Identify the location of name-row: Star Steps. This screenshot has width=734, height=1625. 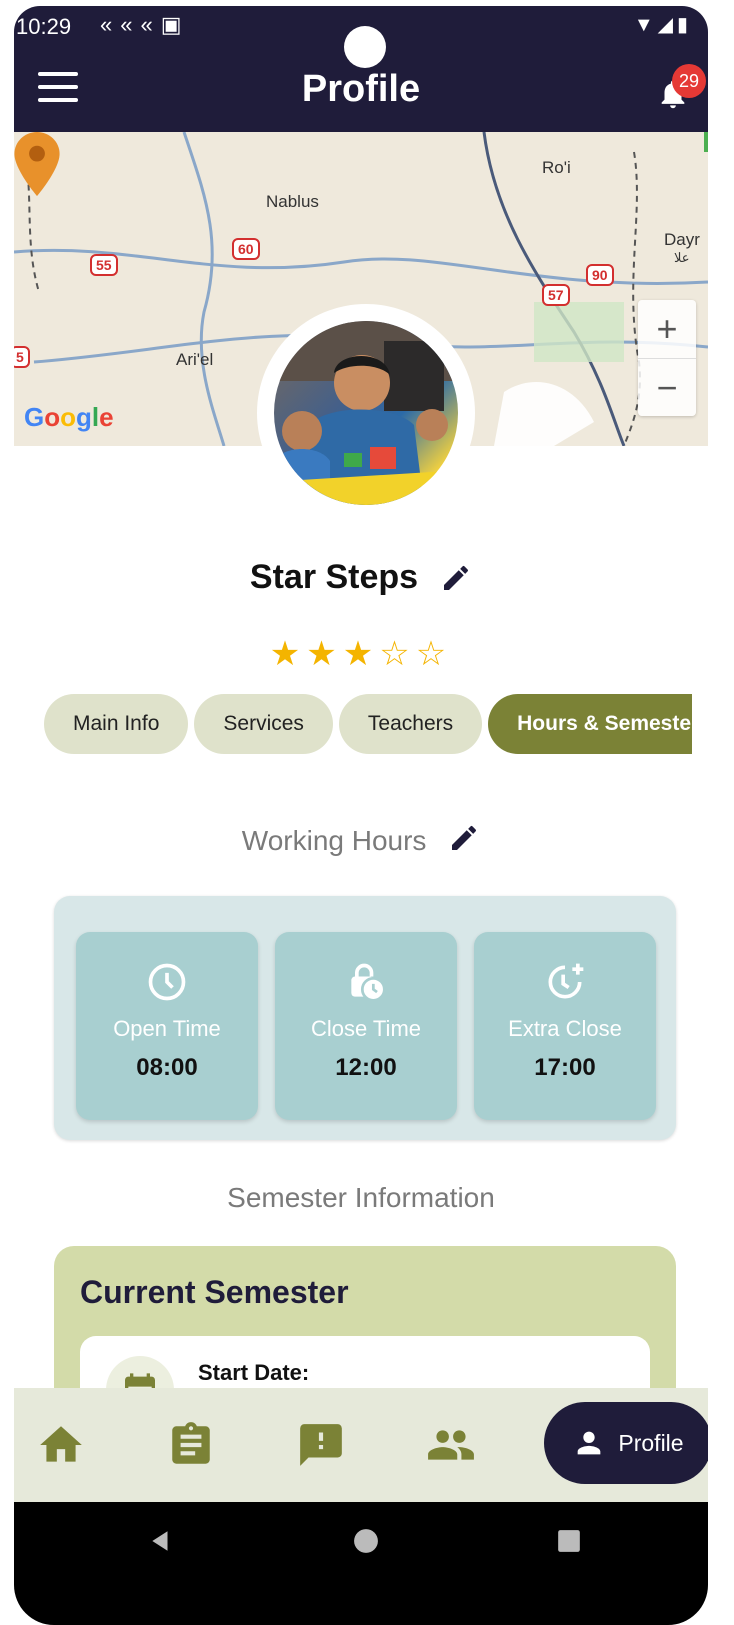
(361, 577).